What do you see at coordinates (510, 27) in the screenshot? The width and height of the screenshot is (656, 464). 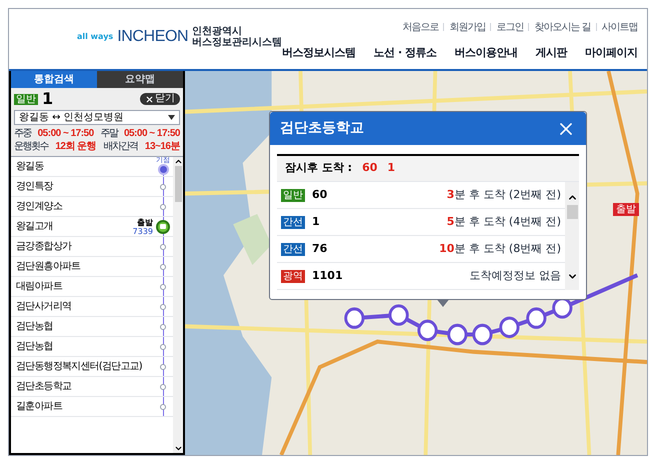 I see `top-link: 로그인` at bounding box center [510, 27].